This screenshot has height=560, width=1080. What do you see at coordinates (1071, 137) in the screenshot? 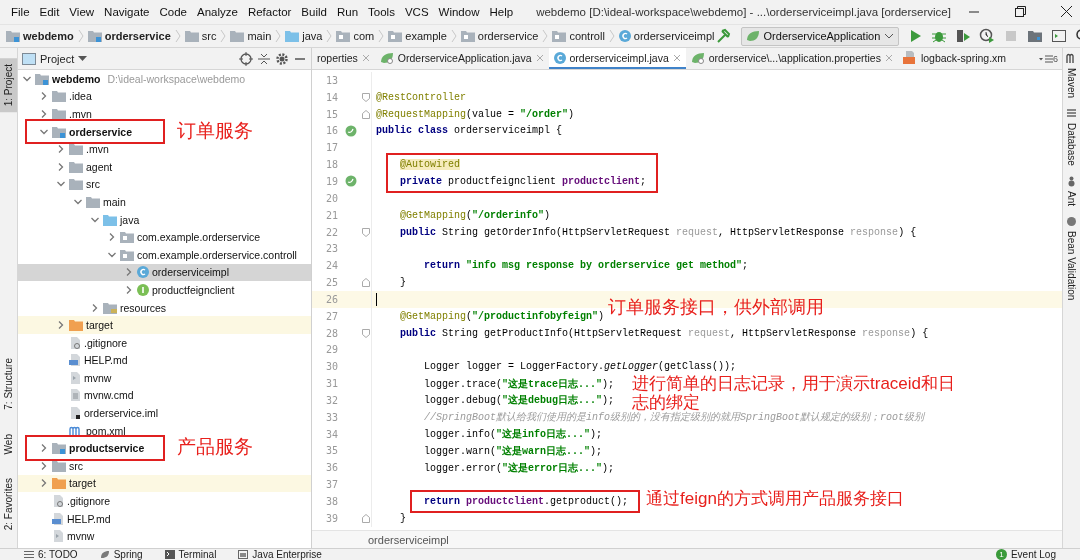
I see `tool-window-button: Database` at bounding box center [1071, 137].